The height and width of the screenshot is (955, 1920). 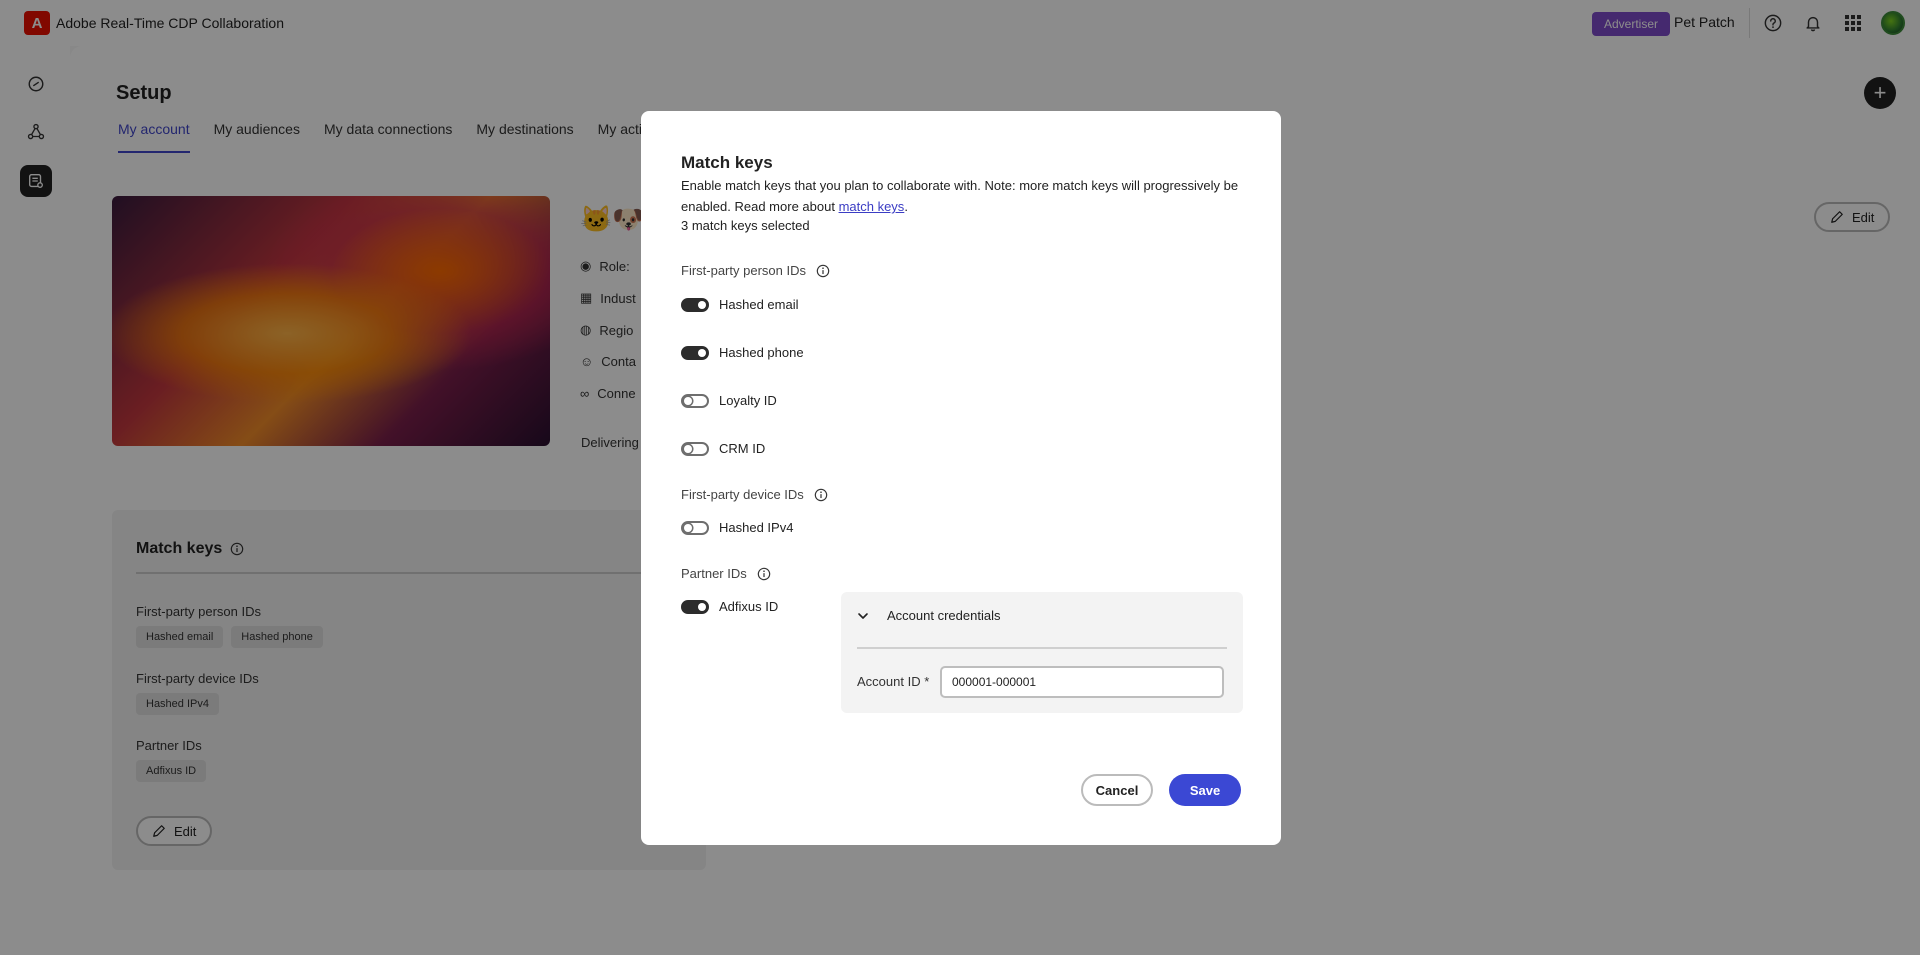 I want to click on section-partner-ids: Partner IDs, so click(x=726, y=573).